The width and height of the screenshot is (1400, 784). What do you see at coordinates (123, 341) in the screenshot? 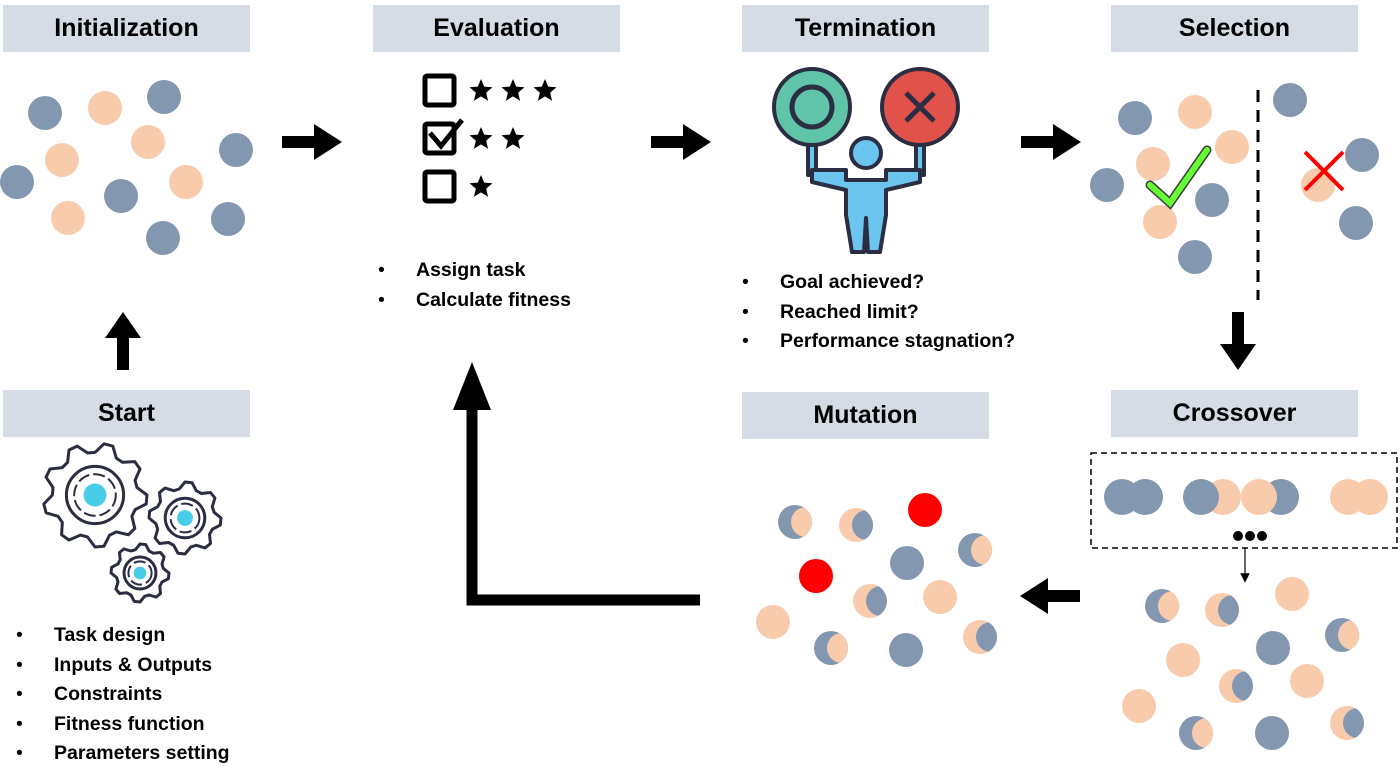
I see `arrow-start-to-init` at bounding box center [123, 341].